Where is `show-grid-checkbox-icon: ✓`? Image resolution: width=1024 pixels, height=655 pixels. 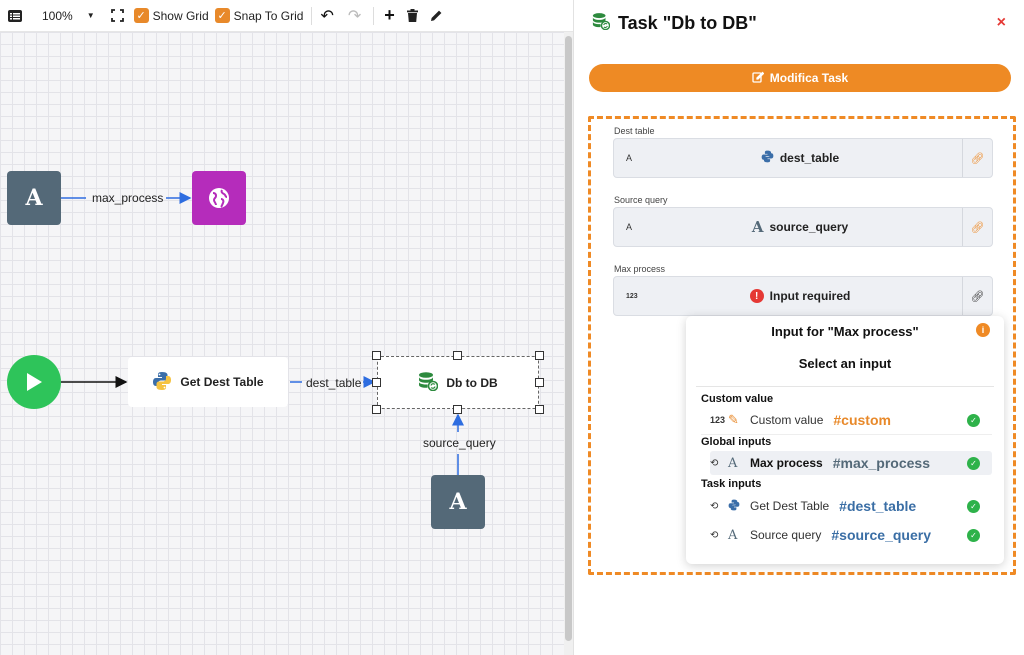
show-grid-checkbox-icon: ✓ is located at coordinates (141, 15).